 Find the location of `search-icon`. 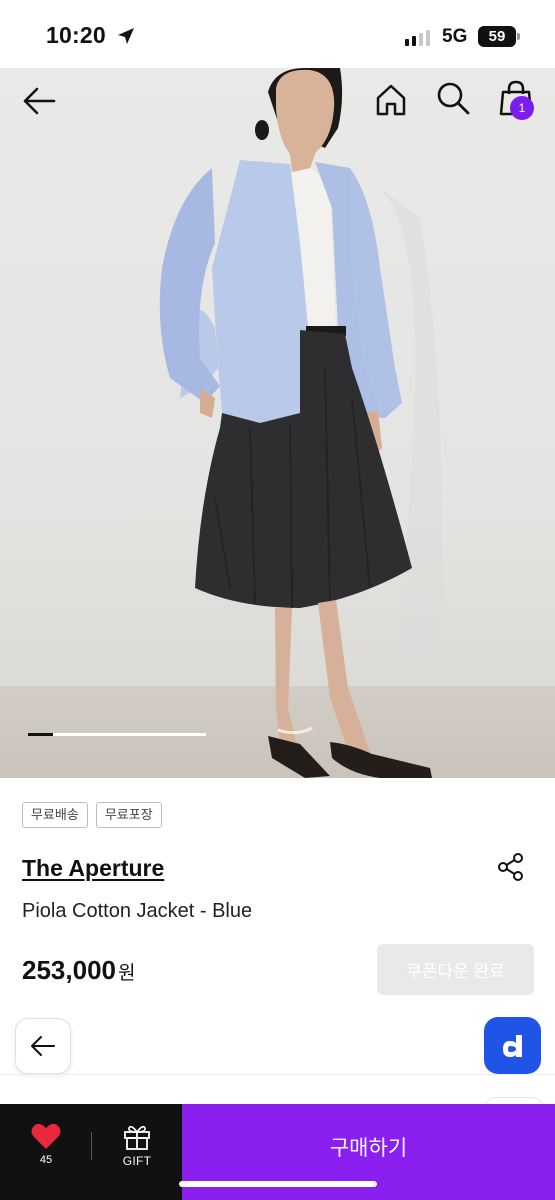

search-icon is located at coordinates (453, 98).